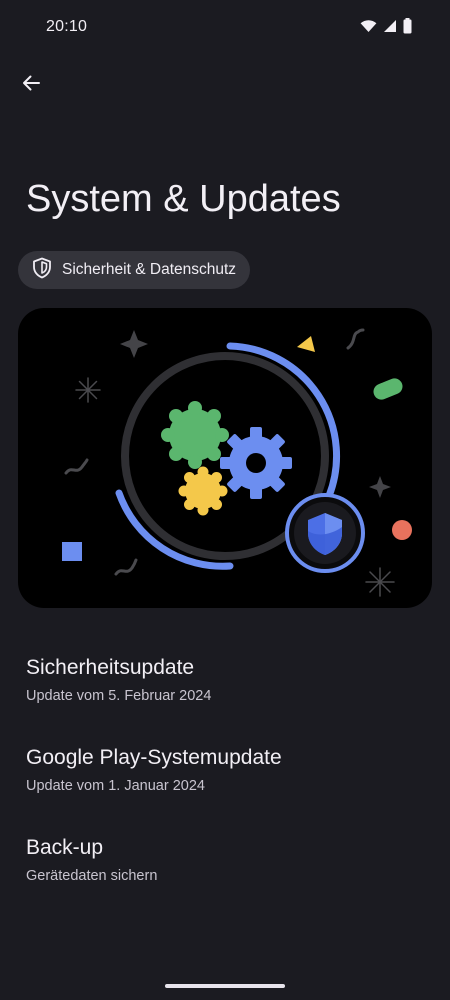 The width and height of the screenshot is (450, 1000). Describe the element at coordinates (368, 28) in the screenshot. I see `wifi-icon` at that location.